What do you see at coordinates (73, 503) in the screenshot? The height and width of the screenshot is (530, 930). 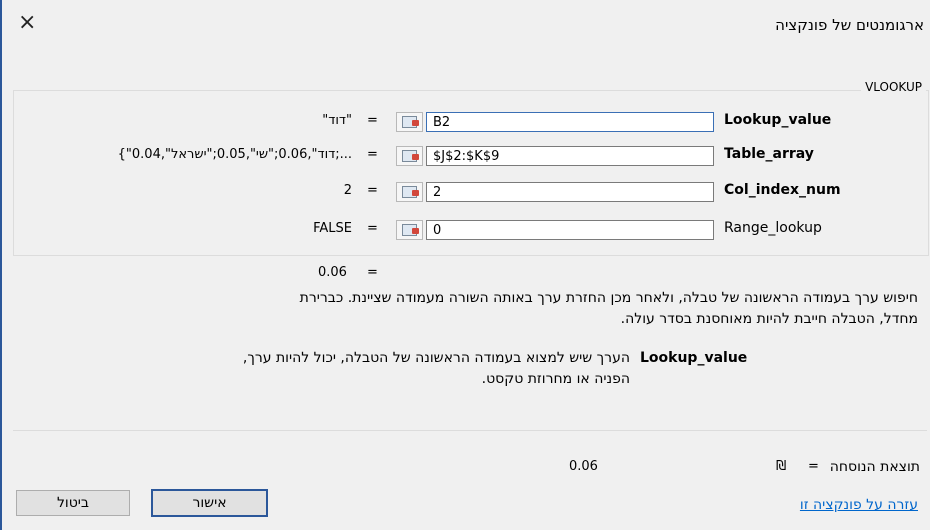 I see `cancel-button: ביטול` at bounding box center [73, 503].